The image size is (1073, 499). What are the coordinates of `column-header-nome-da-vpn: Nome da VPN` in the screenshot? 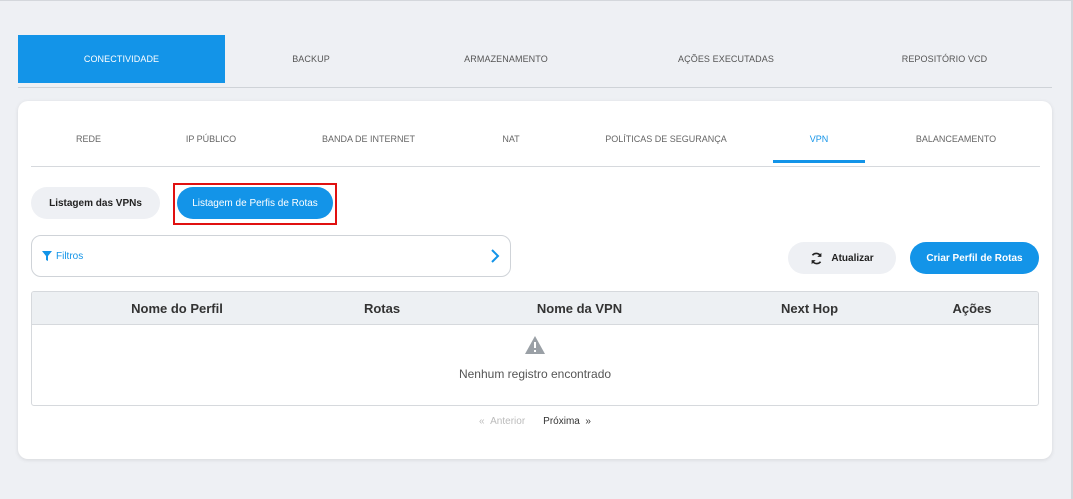 It's located at (579, 308).